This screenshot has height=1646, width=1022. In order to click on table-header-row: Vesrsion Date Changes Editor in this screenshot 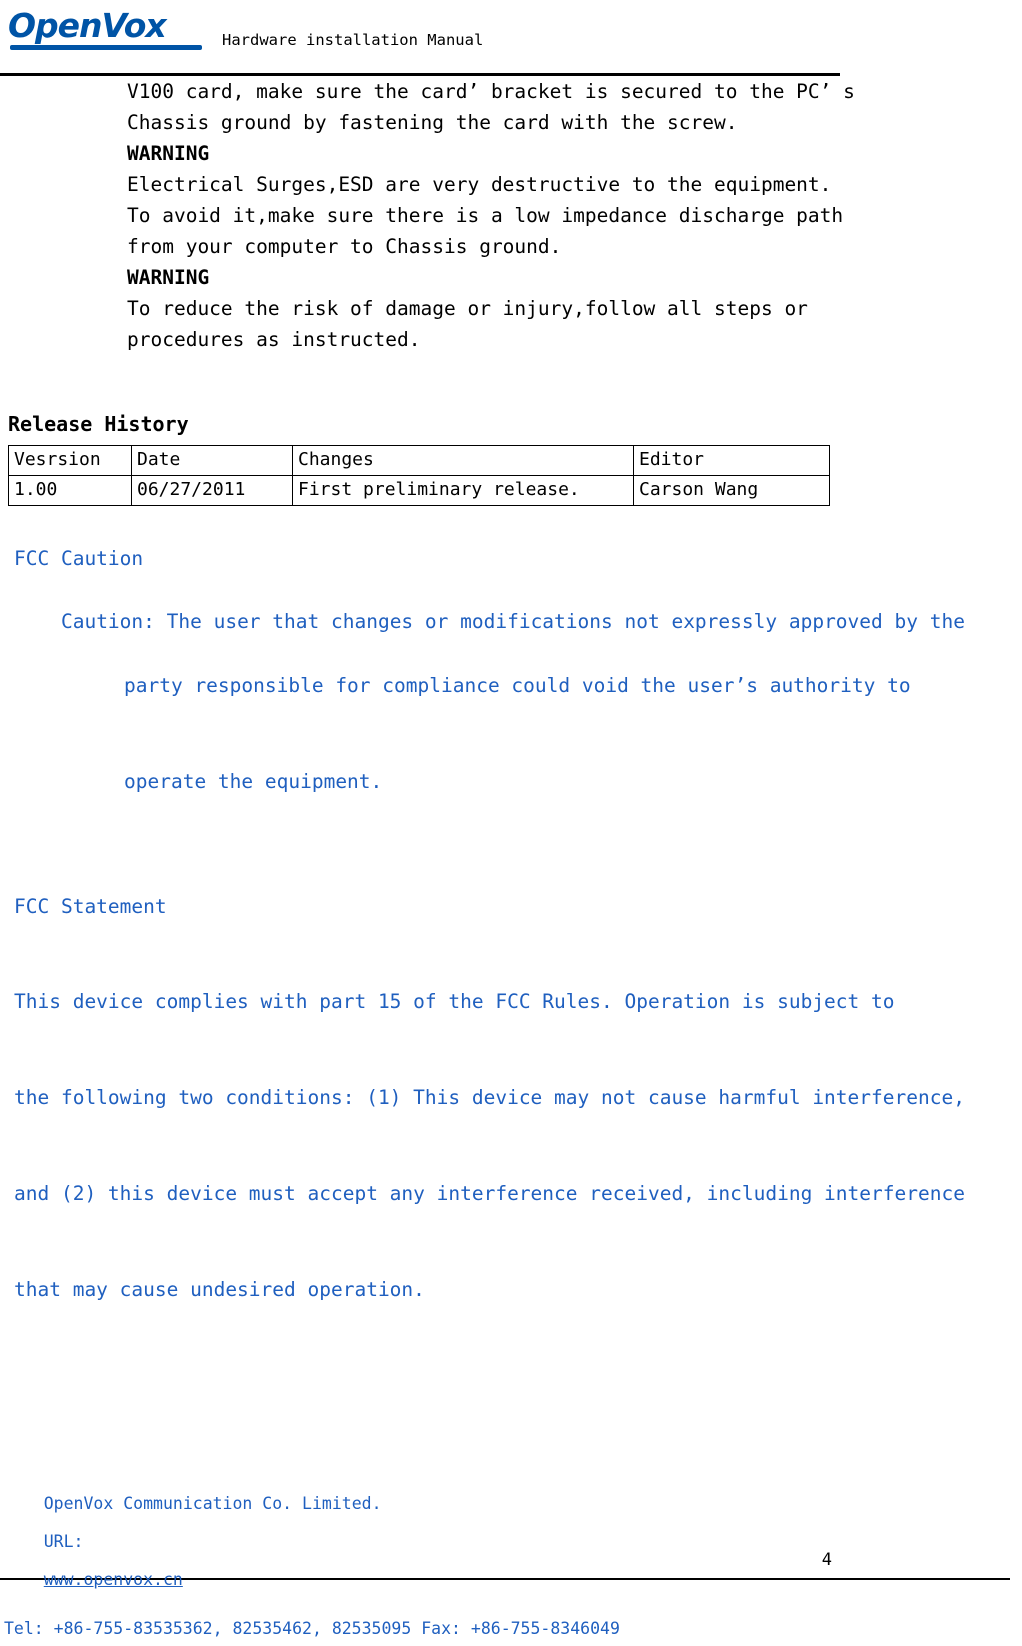, I will do `click(419, 460)`.